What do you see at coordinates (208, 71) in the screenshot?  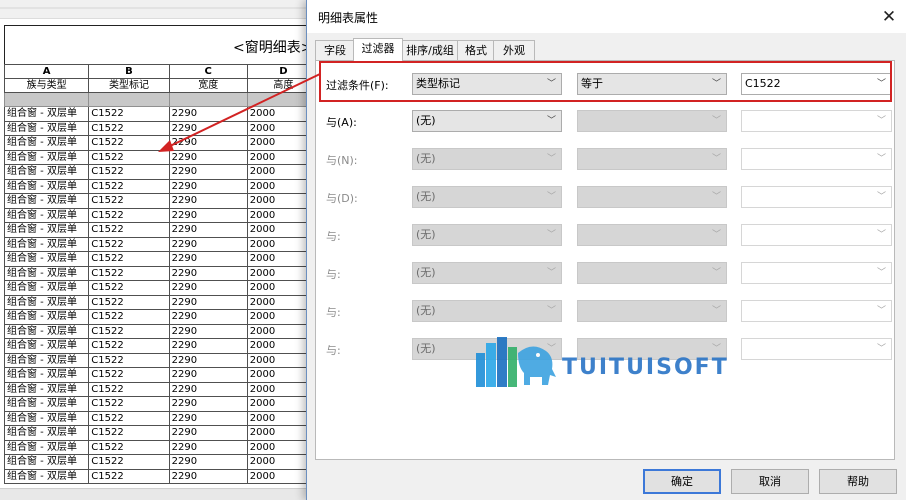 I see `column-letter: C` at bounding box center [208, 71].